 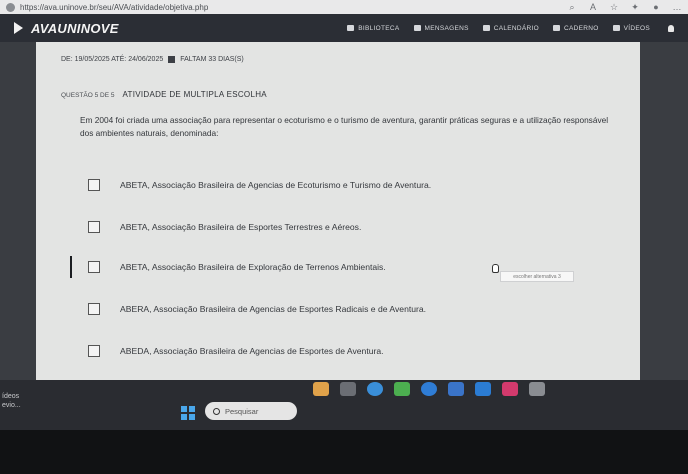 What do you see at coordinates (516, 28) in the screenshot?
I see `nav-label: CALENDÁRIO` at bounding box center [516, 28].